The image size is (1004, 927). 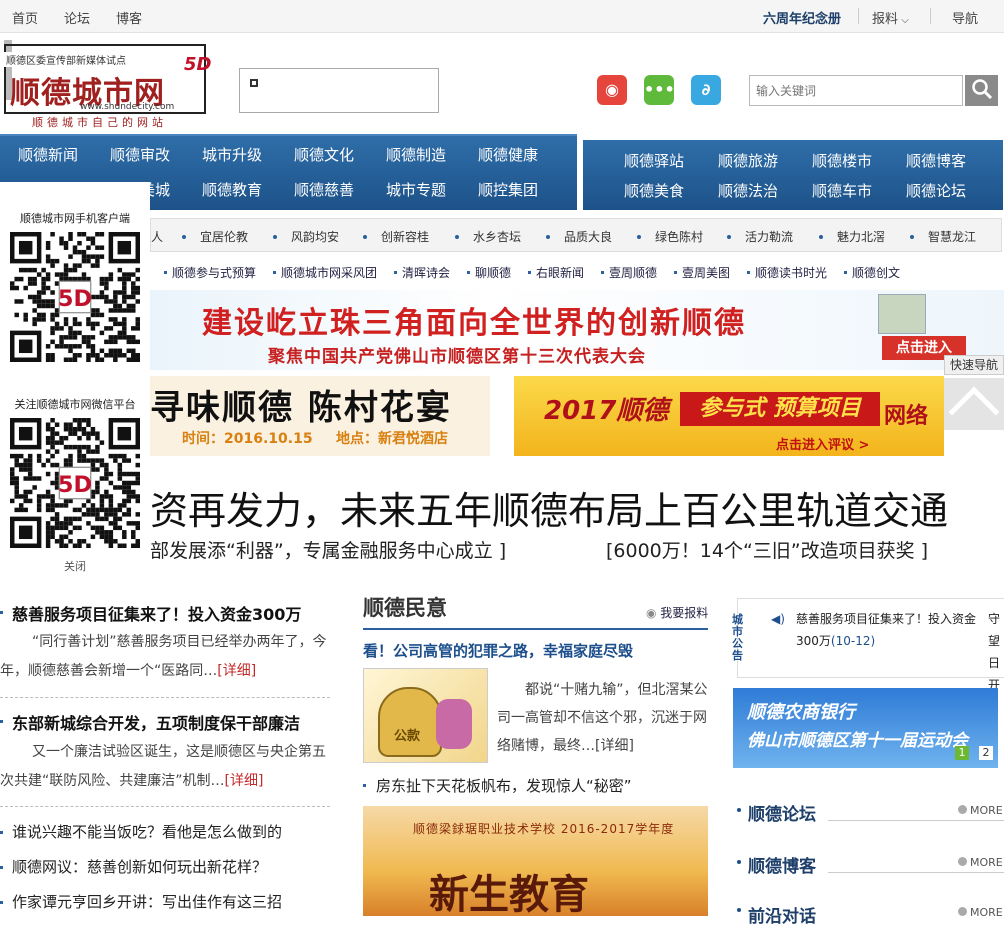 I want to click on topic-link: 顺德读书时光, so click(x=791, y=272).